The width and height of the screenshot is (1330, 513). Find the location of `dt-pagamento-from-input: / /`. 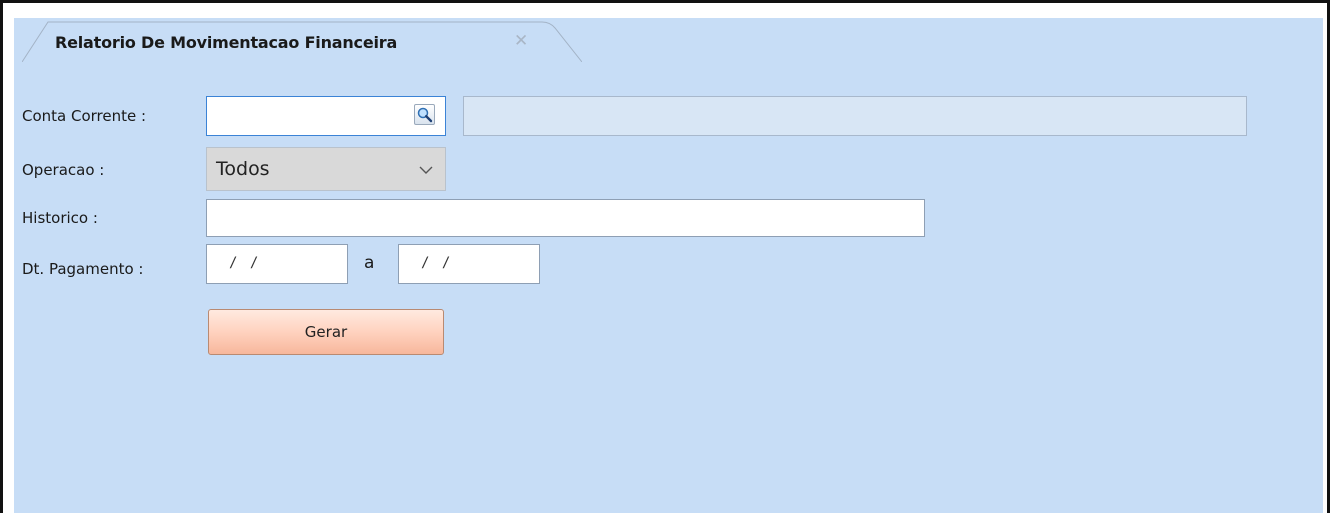

dt-pagamento-from-input: / / is located at coordinates (277, 264).